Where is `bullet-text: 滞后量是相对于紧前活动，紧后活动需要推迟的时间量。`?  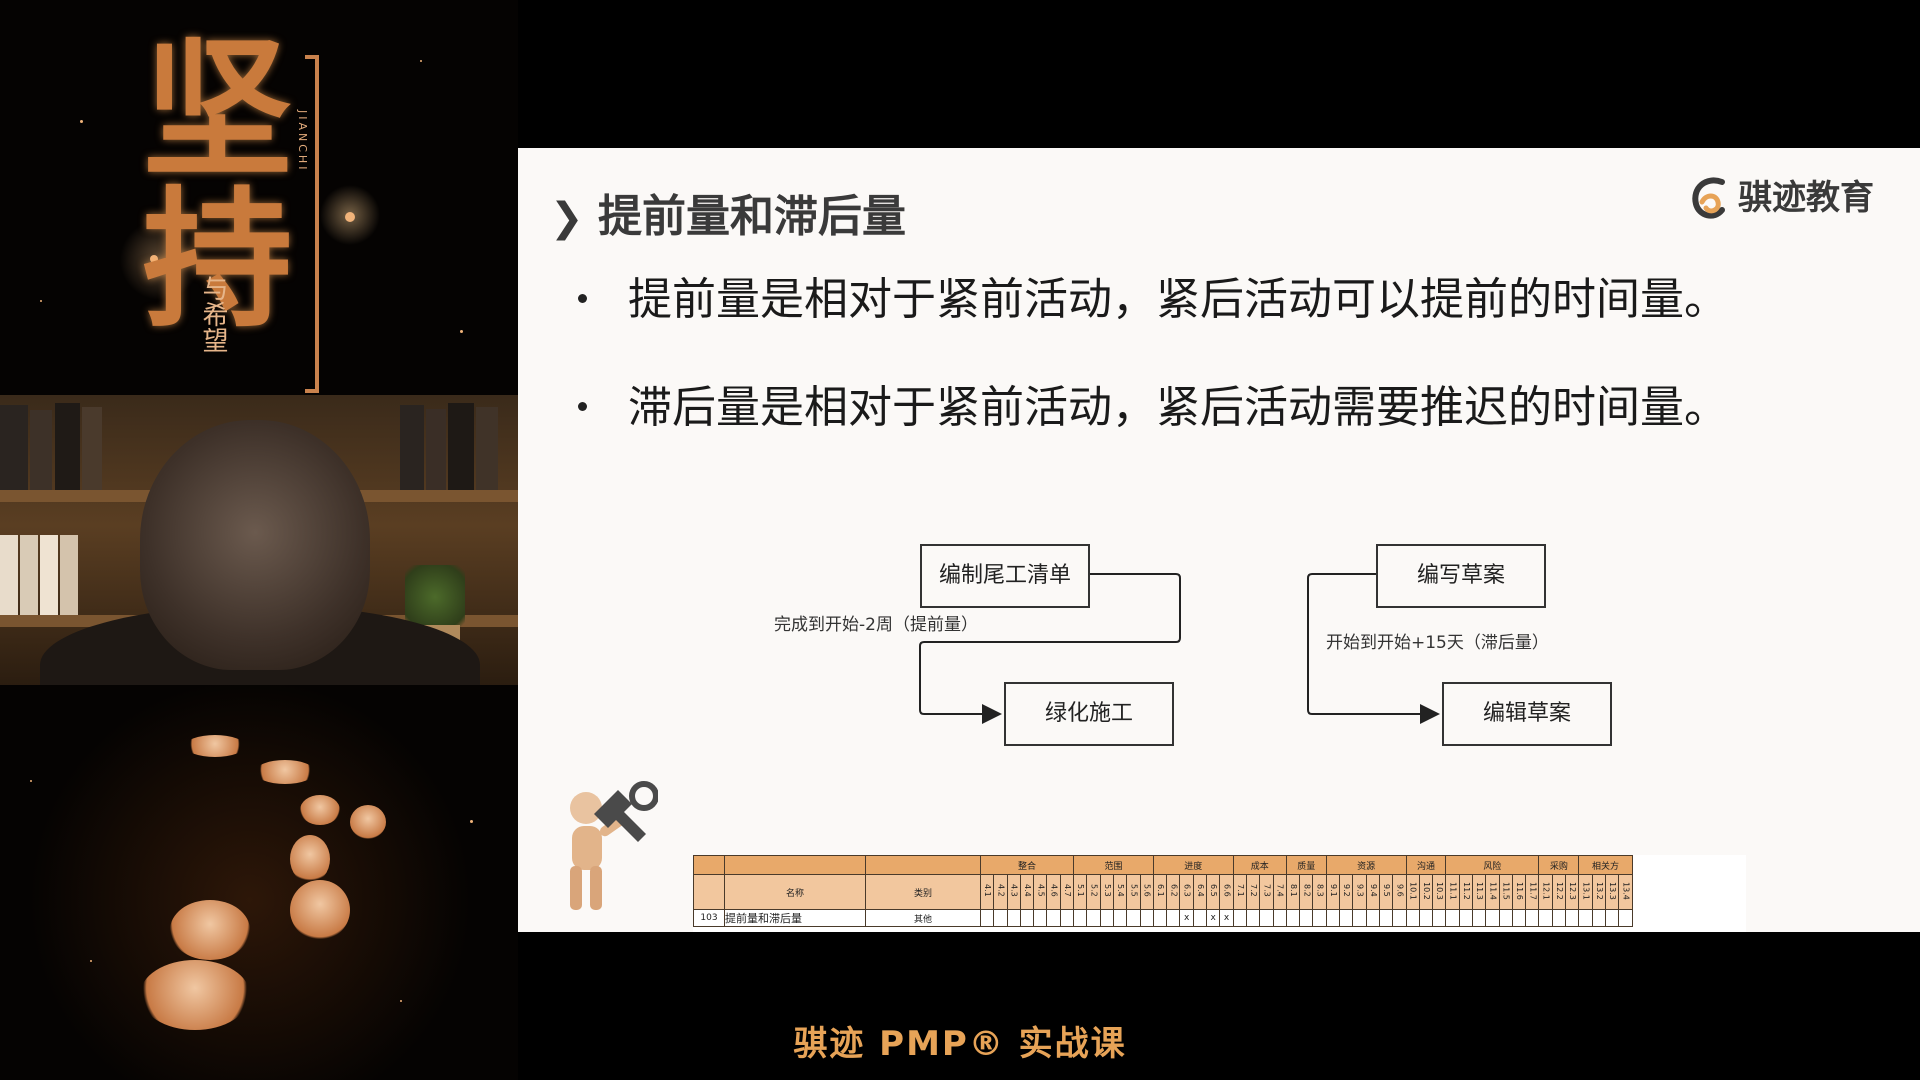 bullet-text: 滞后量是相对于紧前活动，紧后活动需要推迟的时间量。 is located at coordinates (1178, 407).